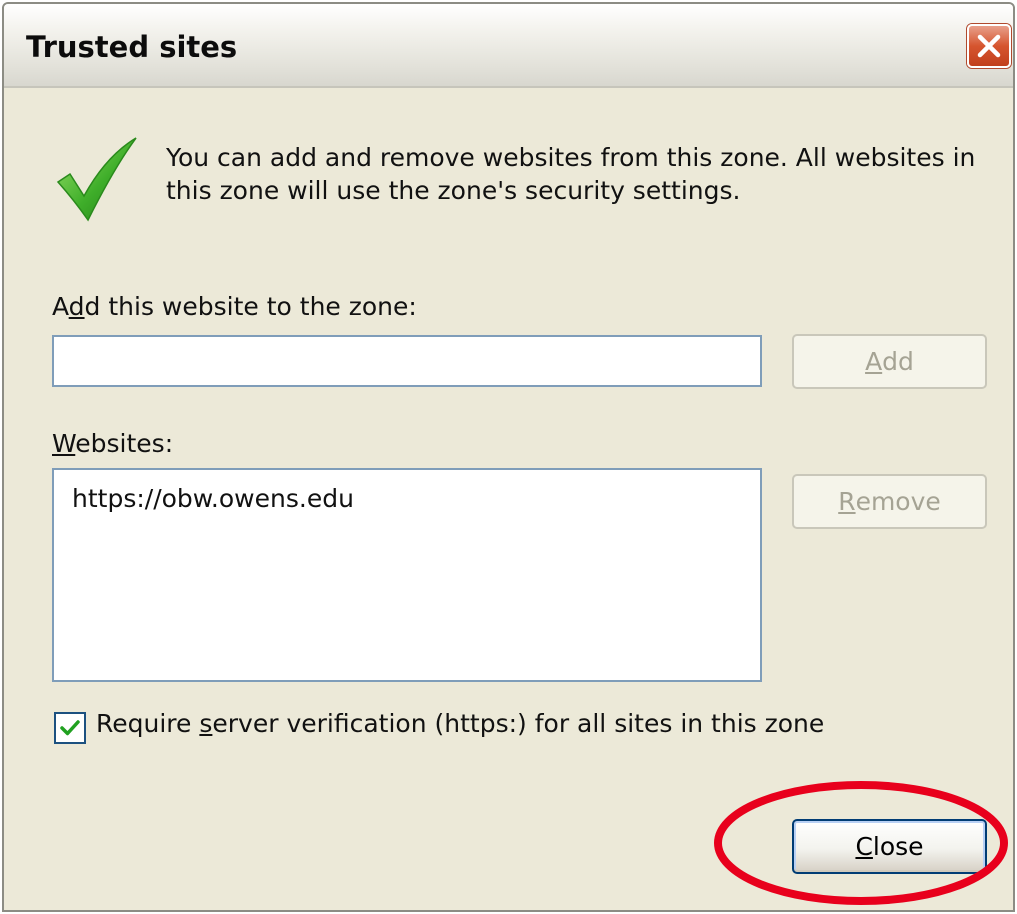 This screenshot has height=914, width=1017. Describe the element at coordinates (889, 846) in the screenshot. I see `close-button: Close` at that location.